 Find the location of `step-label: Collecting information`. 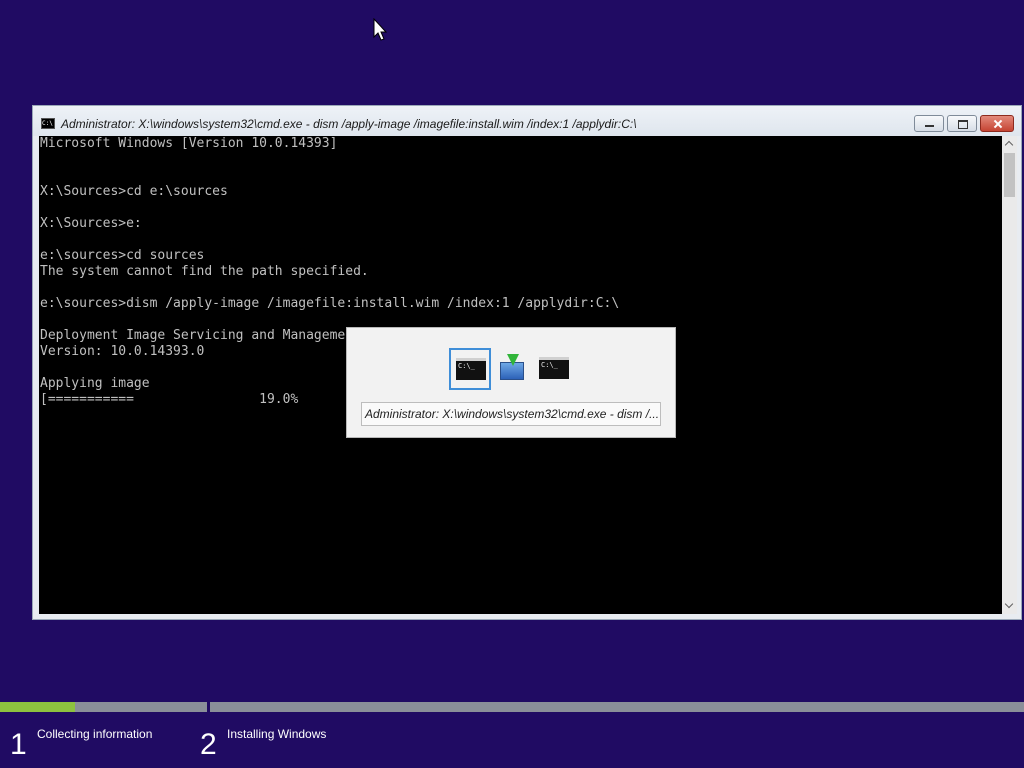

step-label: Collecting information is located at coordinates (95, 734).